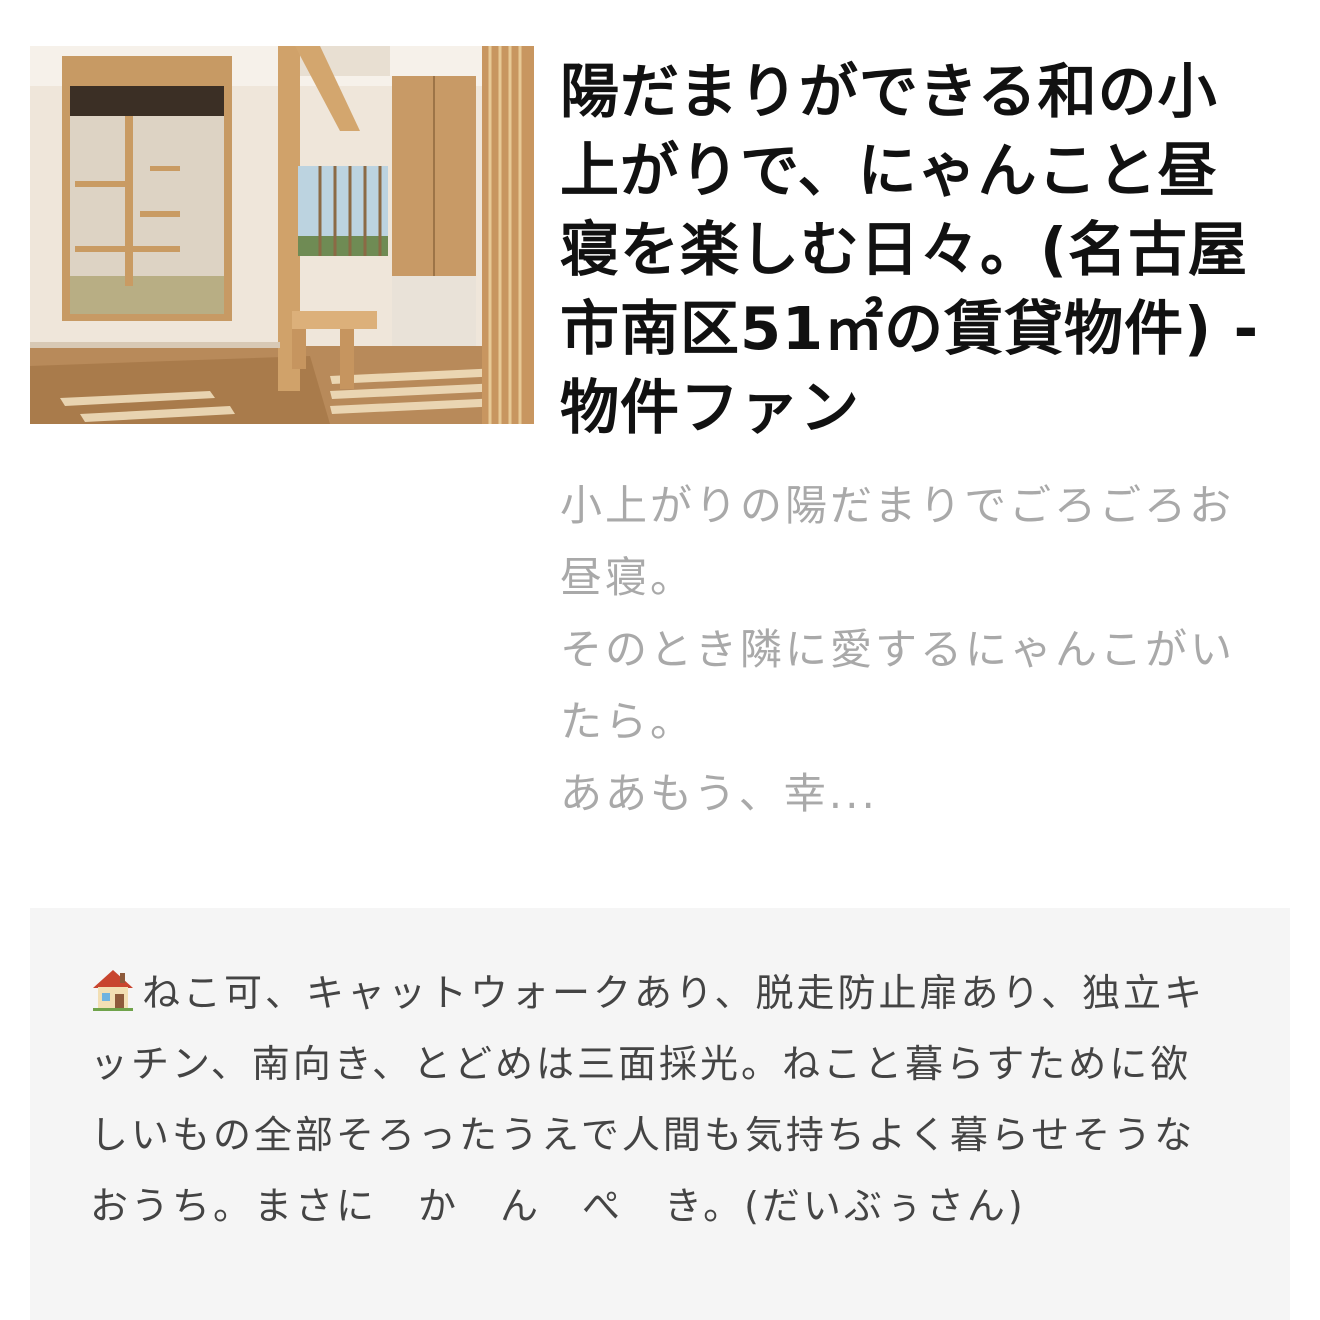 Image resolution: width=1320 pixels, height=1320 pixels. I want to click on room-photo-icon, so click(282, 235).